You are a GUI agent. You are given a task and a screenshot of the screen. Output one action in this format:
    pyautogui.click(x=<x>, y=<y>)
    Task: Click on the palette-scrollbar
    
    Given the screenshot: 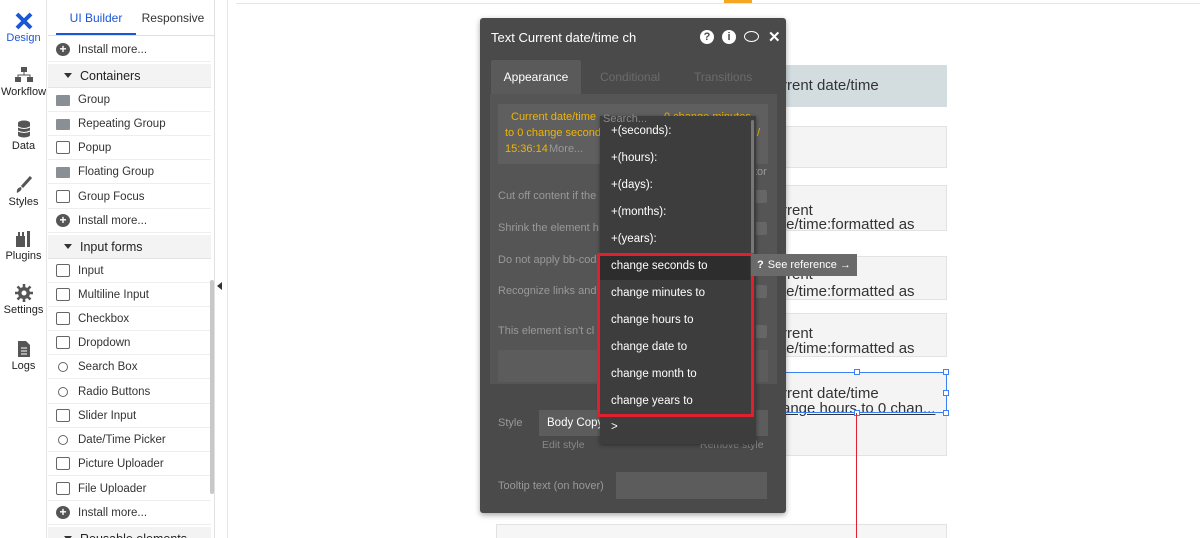 What is the action you would take?
    pyautogui.click(x=212, y=387)
    